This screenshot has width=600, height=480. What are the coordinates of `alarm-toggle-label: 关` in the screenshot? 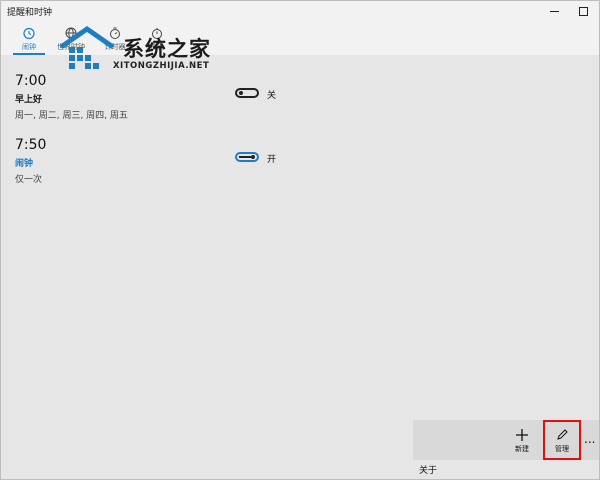 It's located at (272, 96).